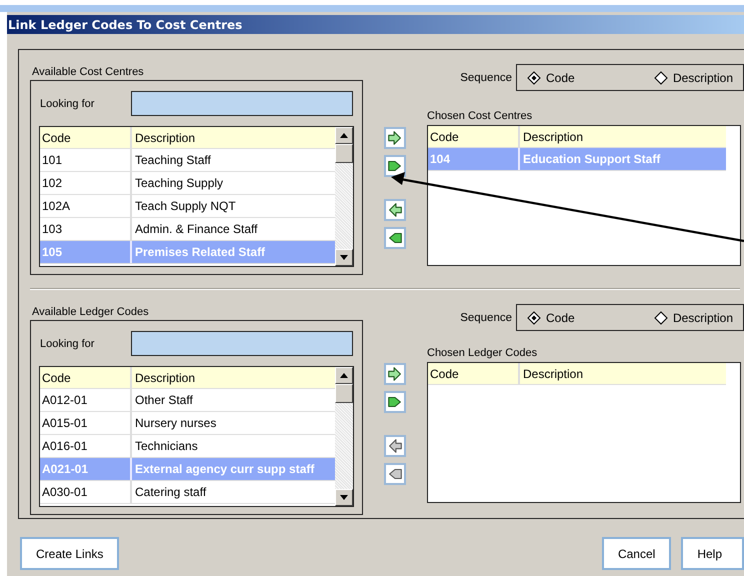  Describe the element at coordinates (166, 446) in the screenshot. I see `table-cell-text: Technicians` at that location.